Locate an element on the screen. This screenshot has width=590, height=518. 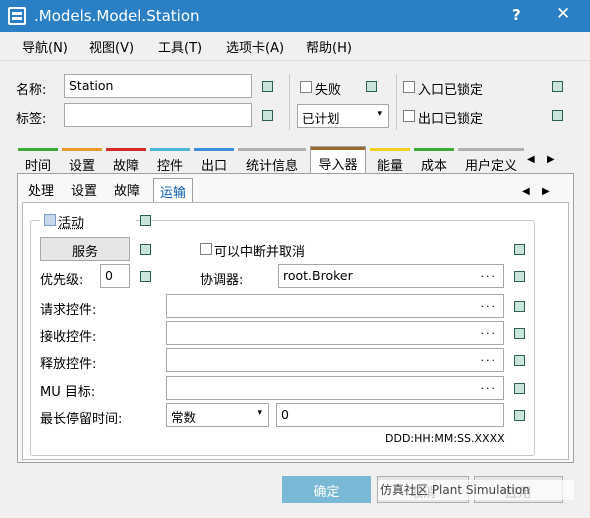
watermark: 仿真社区 Plant Simulation is located at coordinates (476, 490).